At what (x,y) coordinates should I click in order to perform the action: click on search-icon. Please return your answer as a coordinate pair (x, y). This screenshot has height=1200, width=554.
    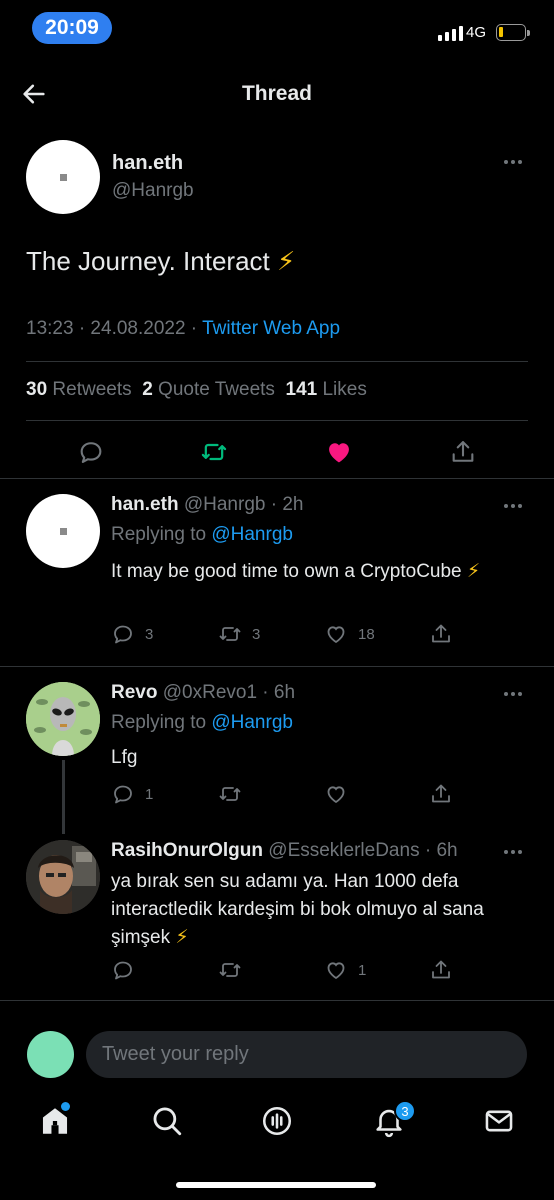
    Looking at the image, I should click on (167, 1121).